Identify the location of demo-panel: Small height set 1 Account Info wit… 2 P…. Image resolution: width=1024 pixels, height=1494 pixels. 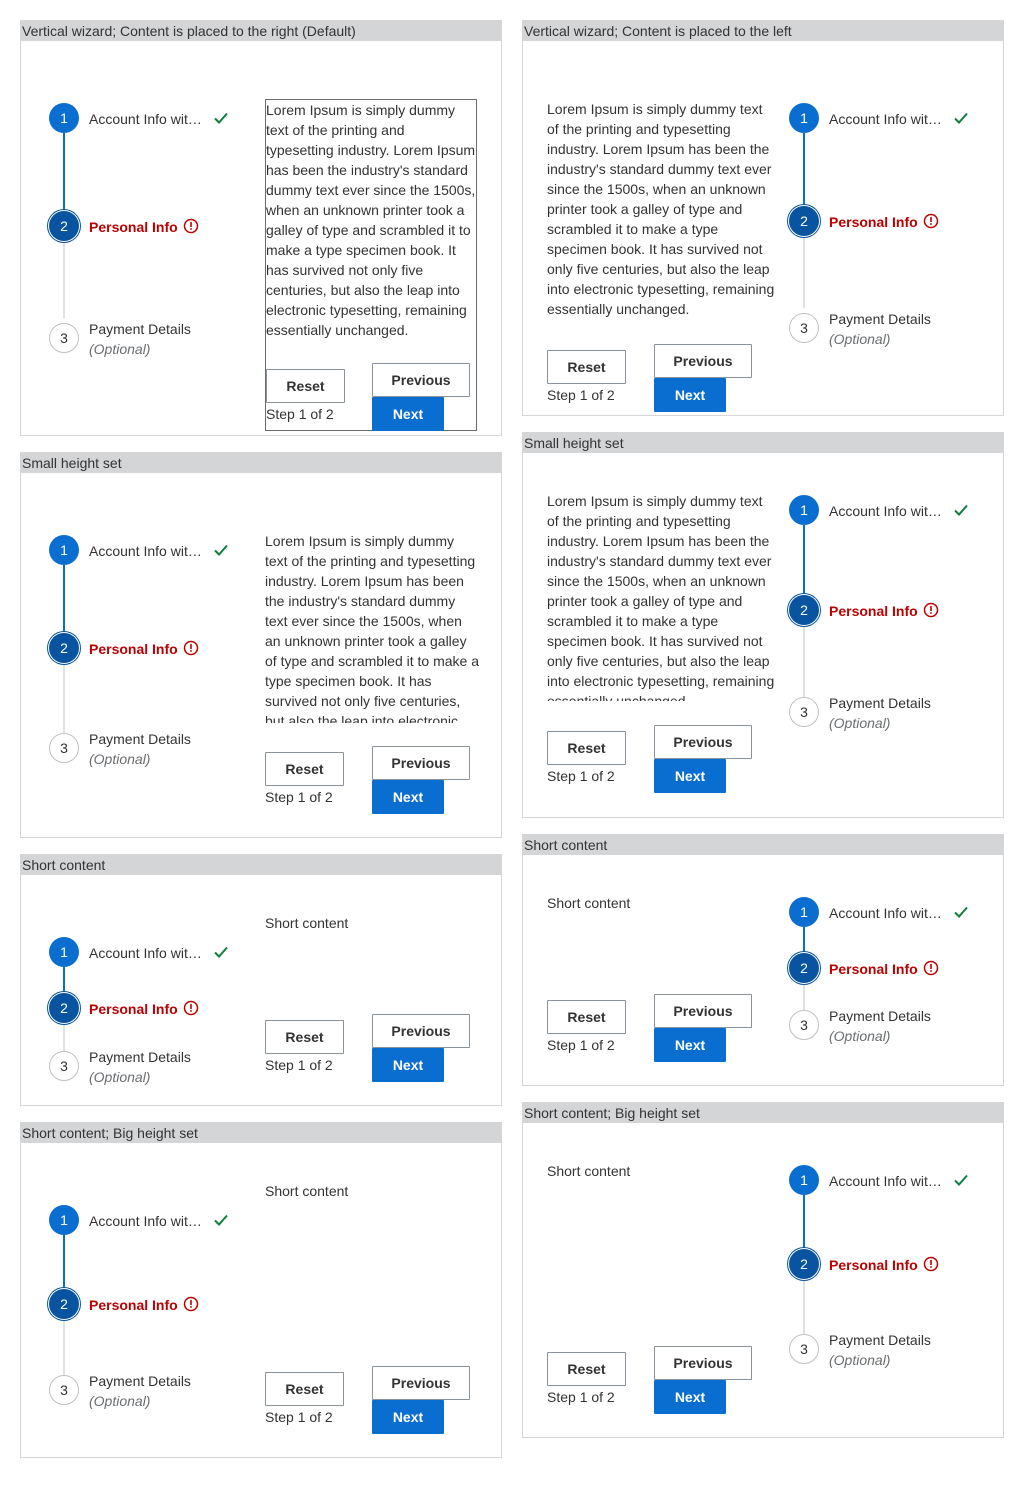
(261, 645).